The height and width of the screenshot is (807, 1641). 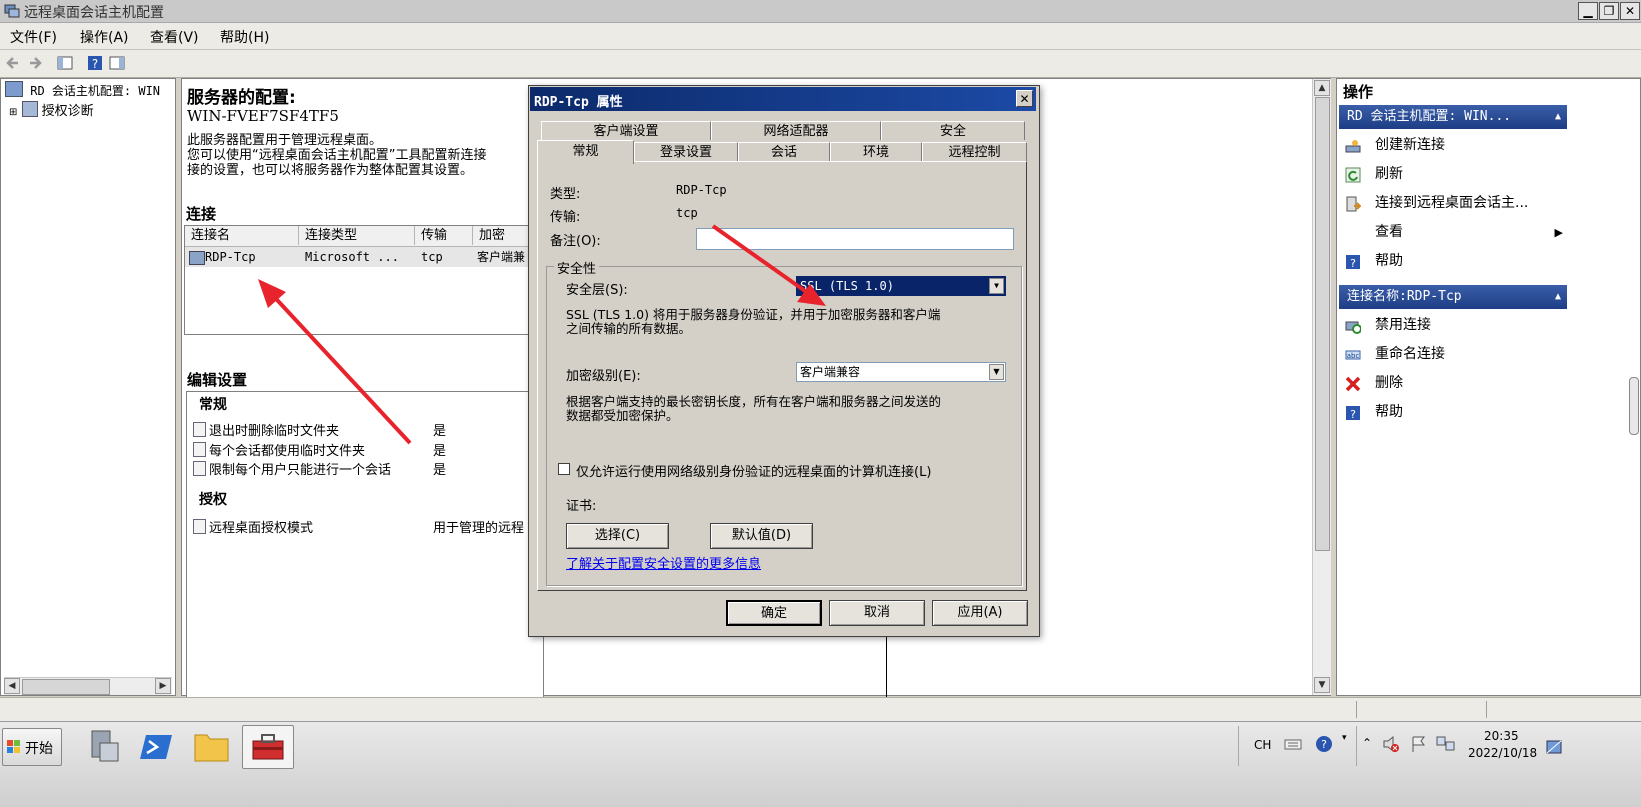 I want to click on dialog-close-button: ✕, so click(x=1024, y=98).